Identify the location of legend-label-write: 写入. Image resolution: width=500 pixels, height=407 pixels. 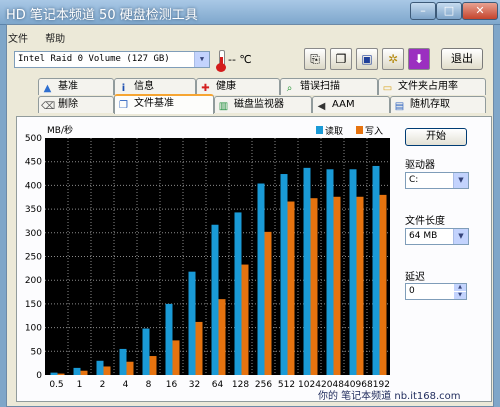
(374, 131).